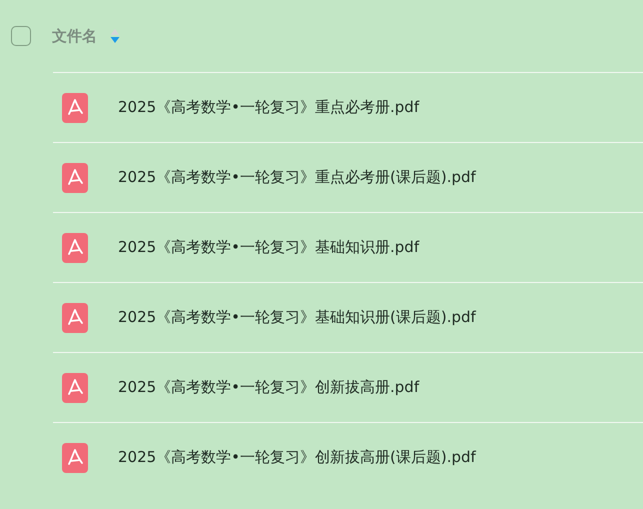 Image resolution: width=643 pixels, height=509 pixels. What do you see at coordinates (297, 457) in the screenshot?
I see `file-name: 2025《高考数学•一轮复习》创新拔高册(课后题).pdf` at bounding box center [297, 457].